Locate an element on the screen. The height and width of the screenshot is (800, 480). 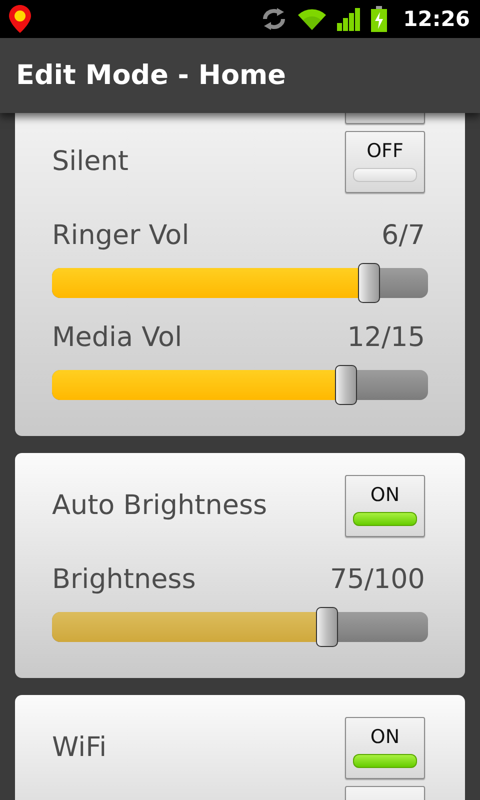
slider-reading: 6/7 is located at coordinates (403, 236).